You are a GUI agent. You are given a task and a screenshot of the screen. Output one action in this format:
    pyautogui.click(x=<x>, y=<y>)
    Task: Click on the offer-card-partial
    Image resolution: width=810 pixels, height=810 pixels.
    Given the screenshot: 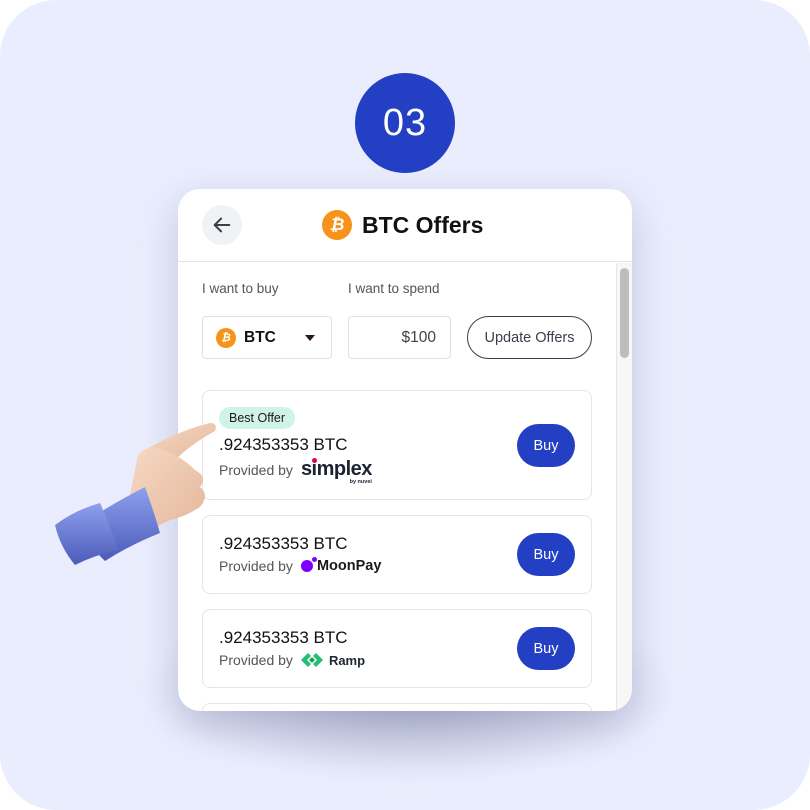 What is the action you would take?
    pyautogui.click(x=397, y=707)
    